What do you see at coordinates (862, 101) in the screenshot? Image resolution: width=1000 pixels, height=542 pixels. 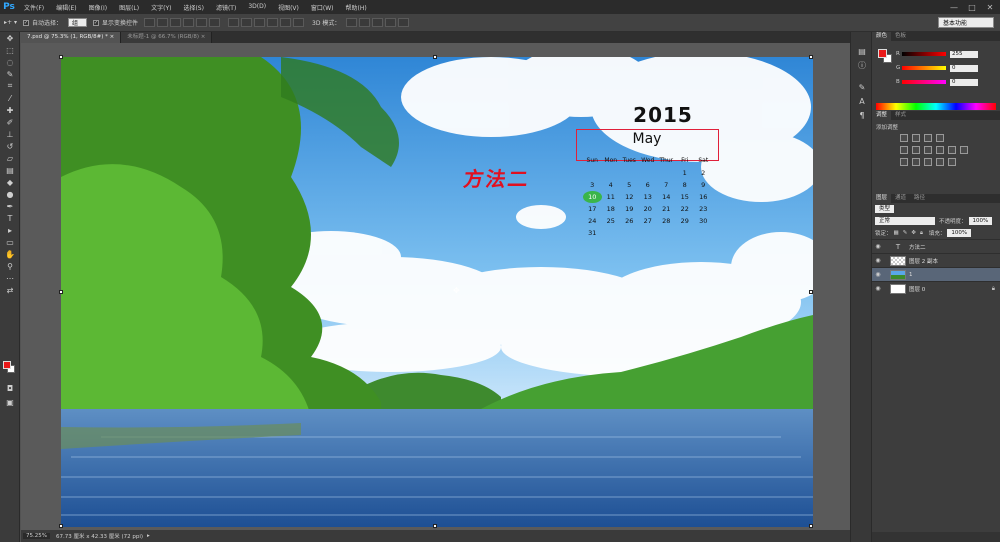 I see `character-panel-icon: A` at bounding box center [862, 101].